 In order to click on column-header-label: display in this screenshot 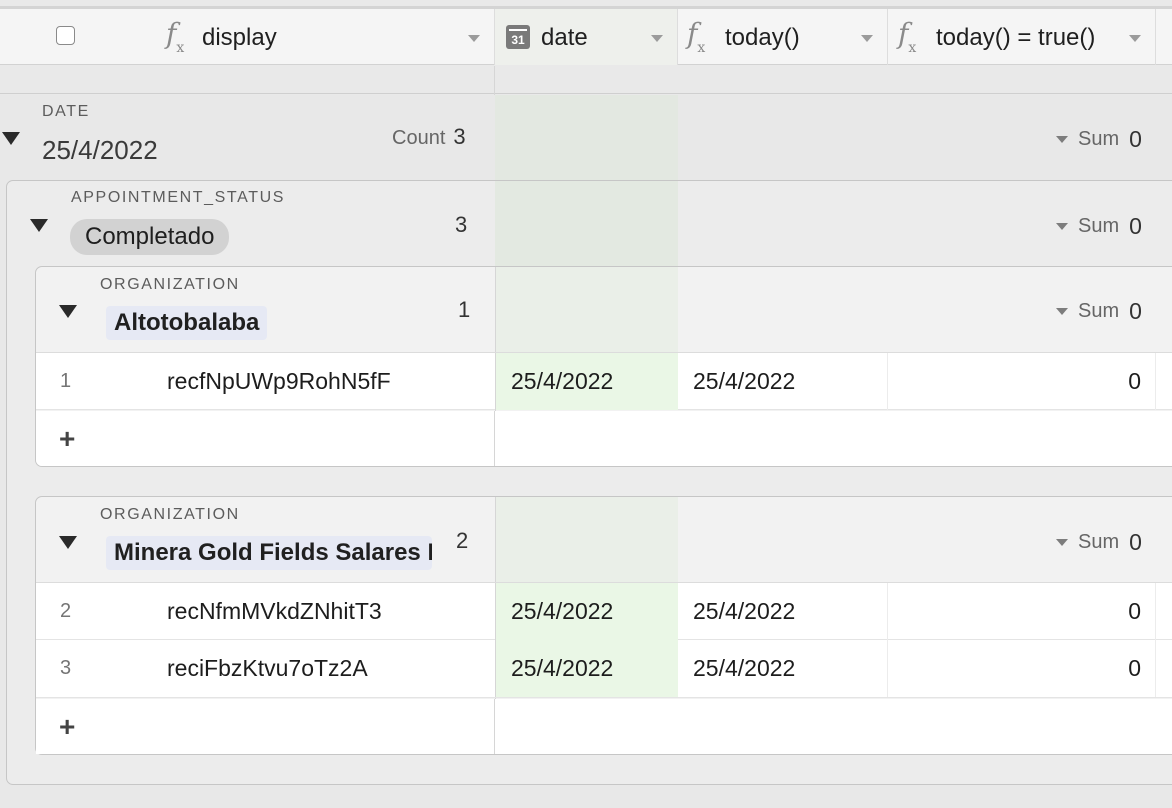, I will do `click(239, 37)`.